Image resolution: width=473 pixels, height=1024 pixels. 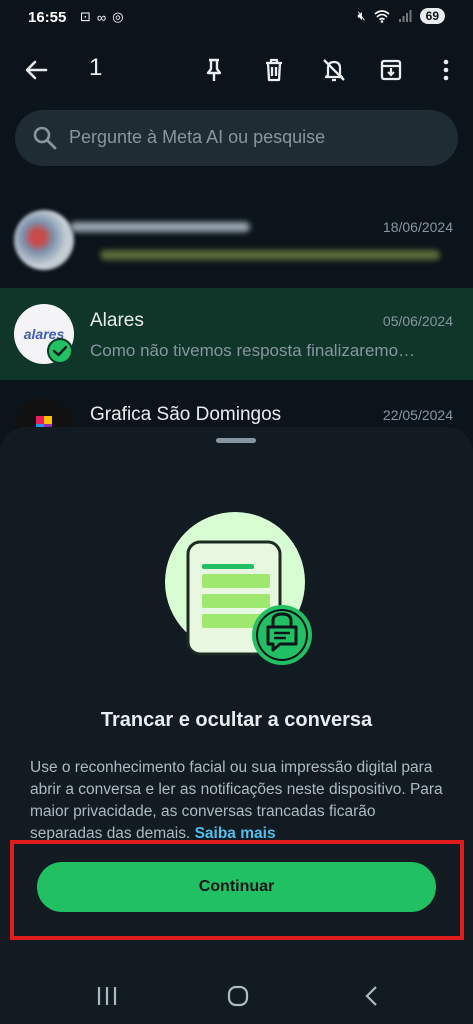 I want to click on chat-name: Grafica São Domingos, so click(x=186, y=414).